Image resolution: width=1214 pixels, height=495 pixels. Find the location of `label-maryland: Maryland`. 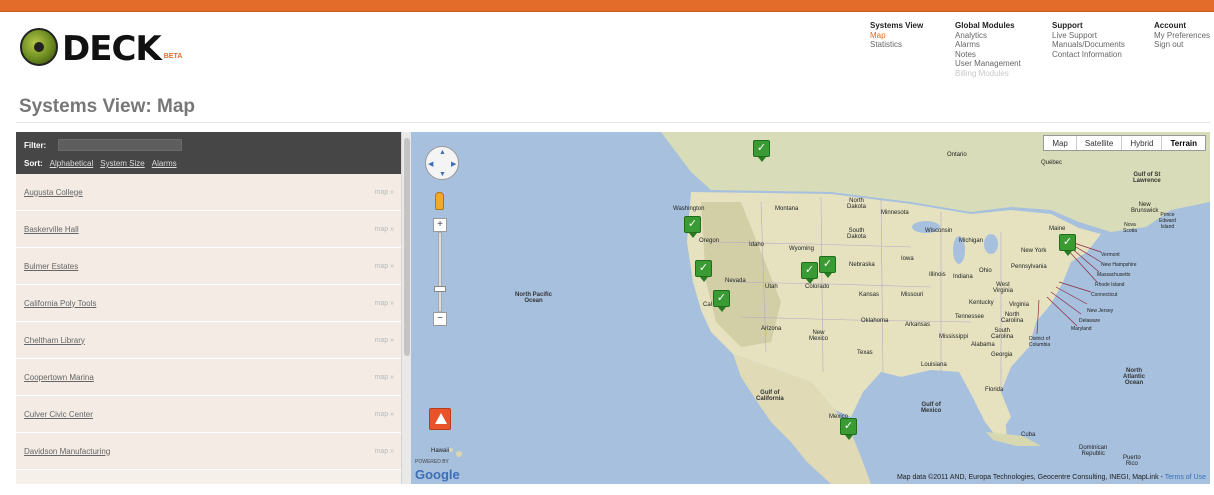

label-maryland: Maryland is located at coordinates (1081, 329).